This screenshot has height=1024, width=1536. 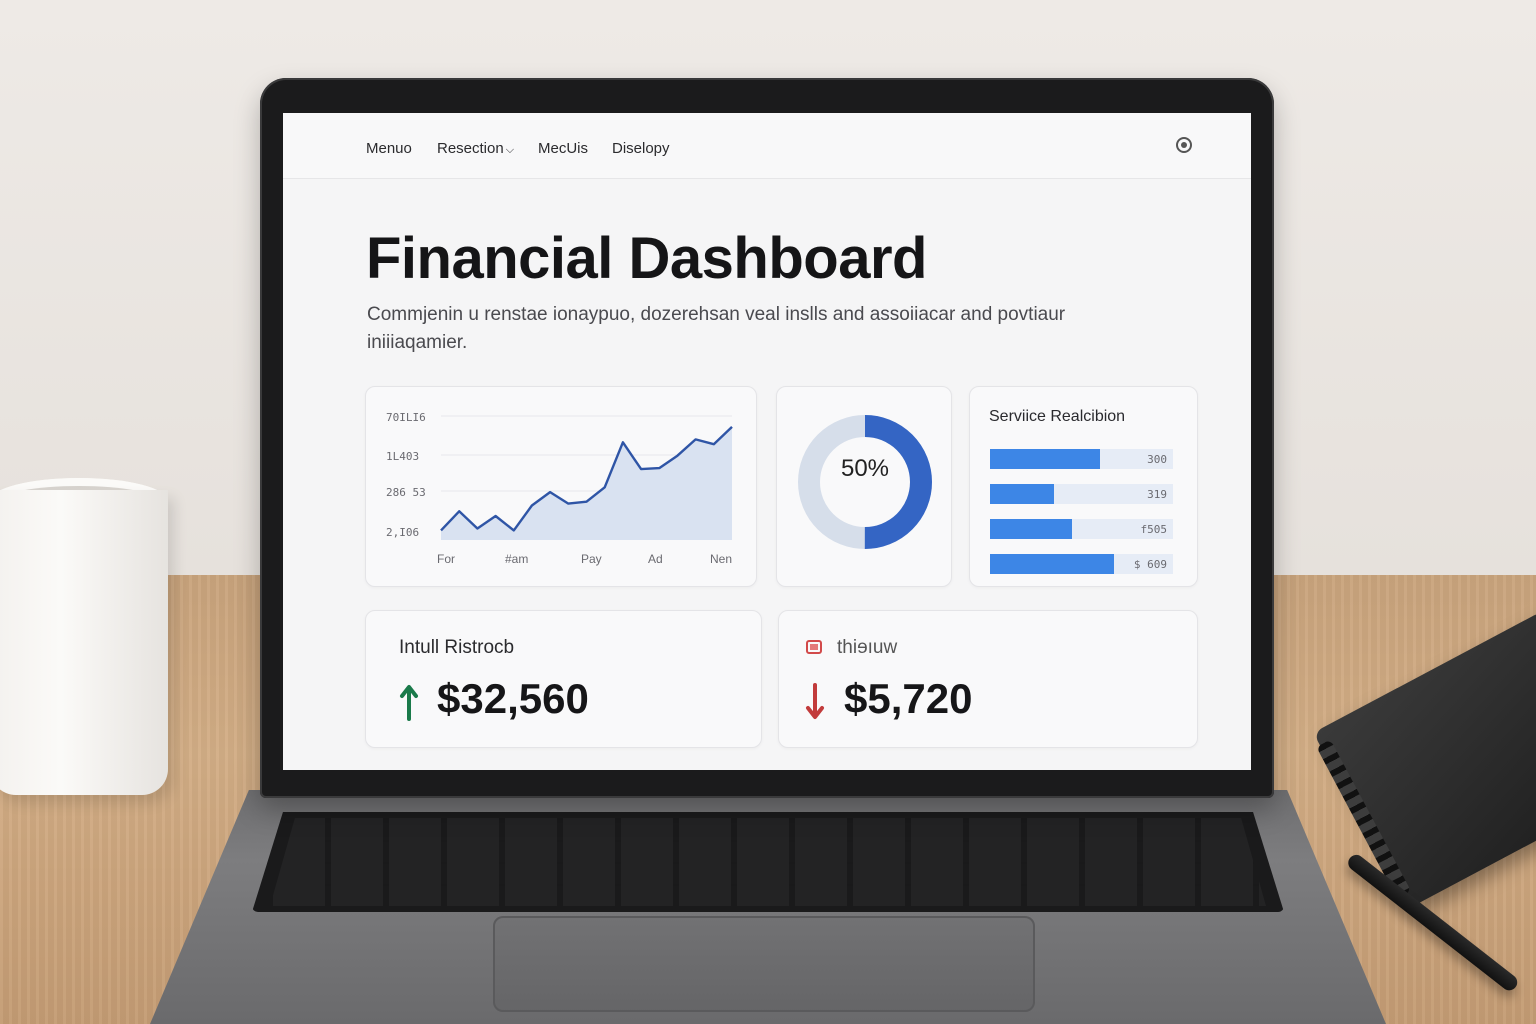 I want to click on x-tick-label: For, so click(x=446, y=559).